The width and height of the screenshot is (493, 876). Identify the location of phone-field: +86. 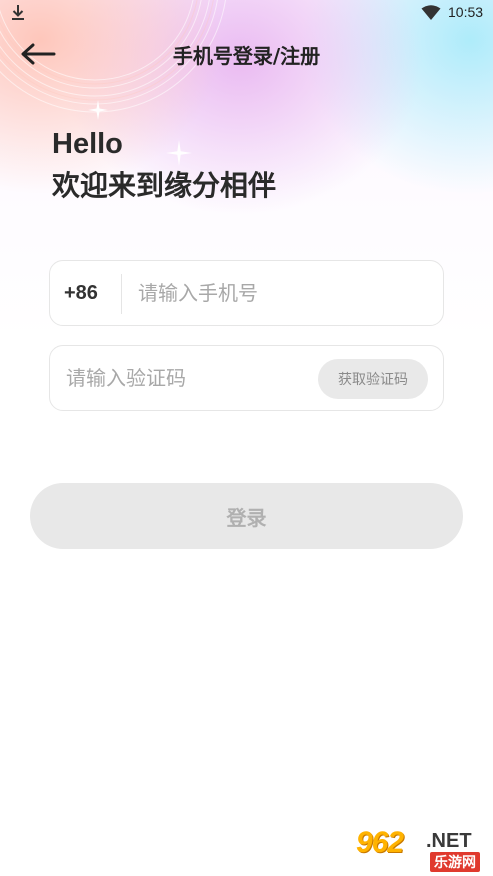
(246, 293).